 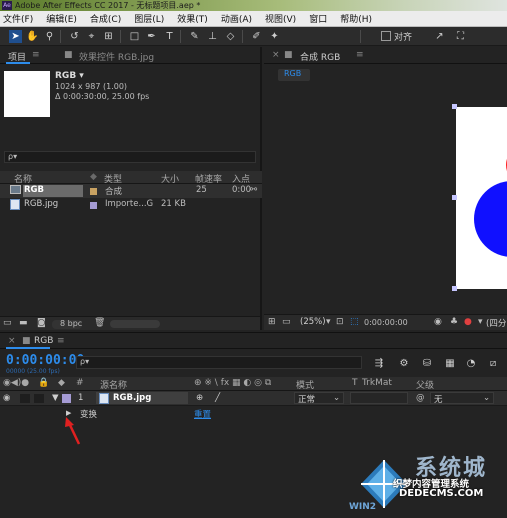 I want to click on snap-checkbox, so click(x=386, y=36).